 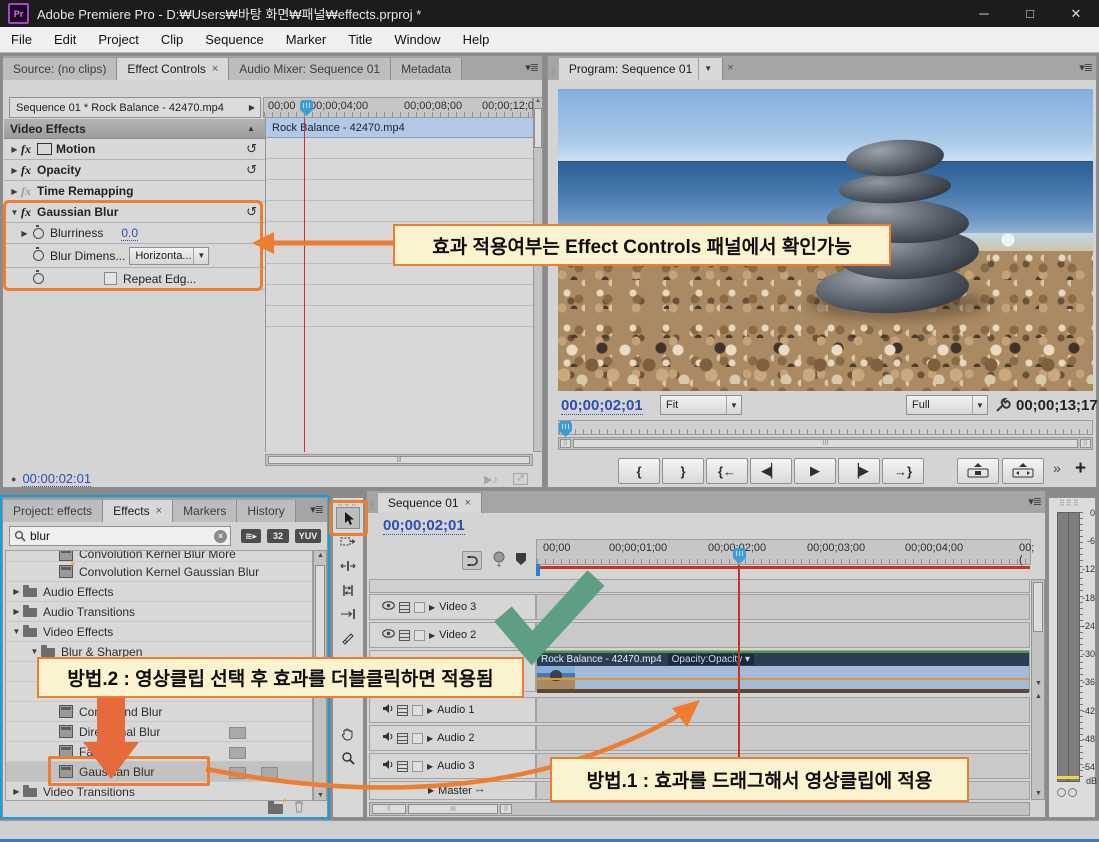 What do you see at coordinates (310, 68) in the screenshot?
I see `panel-tab: Audio Mixer: Sequence 01` at bounding box center [310, 68].